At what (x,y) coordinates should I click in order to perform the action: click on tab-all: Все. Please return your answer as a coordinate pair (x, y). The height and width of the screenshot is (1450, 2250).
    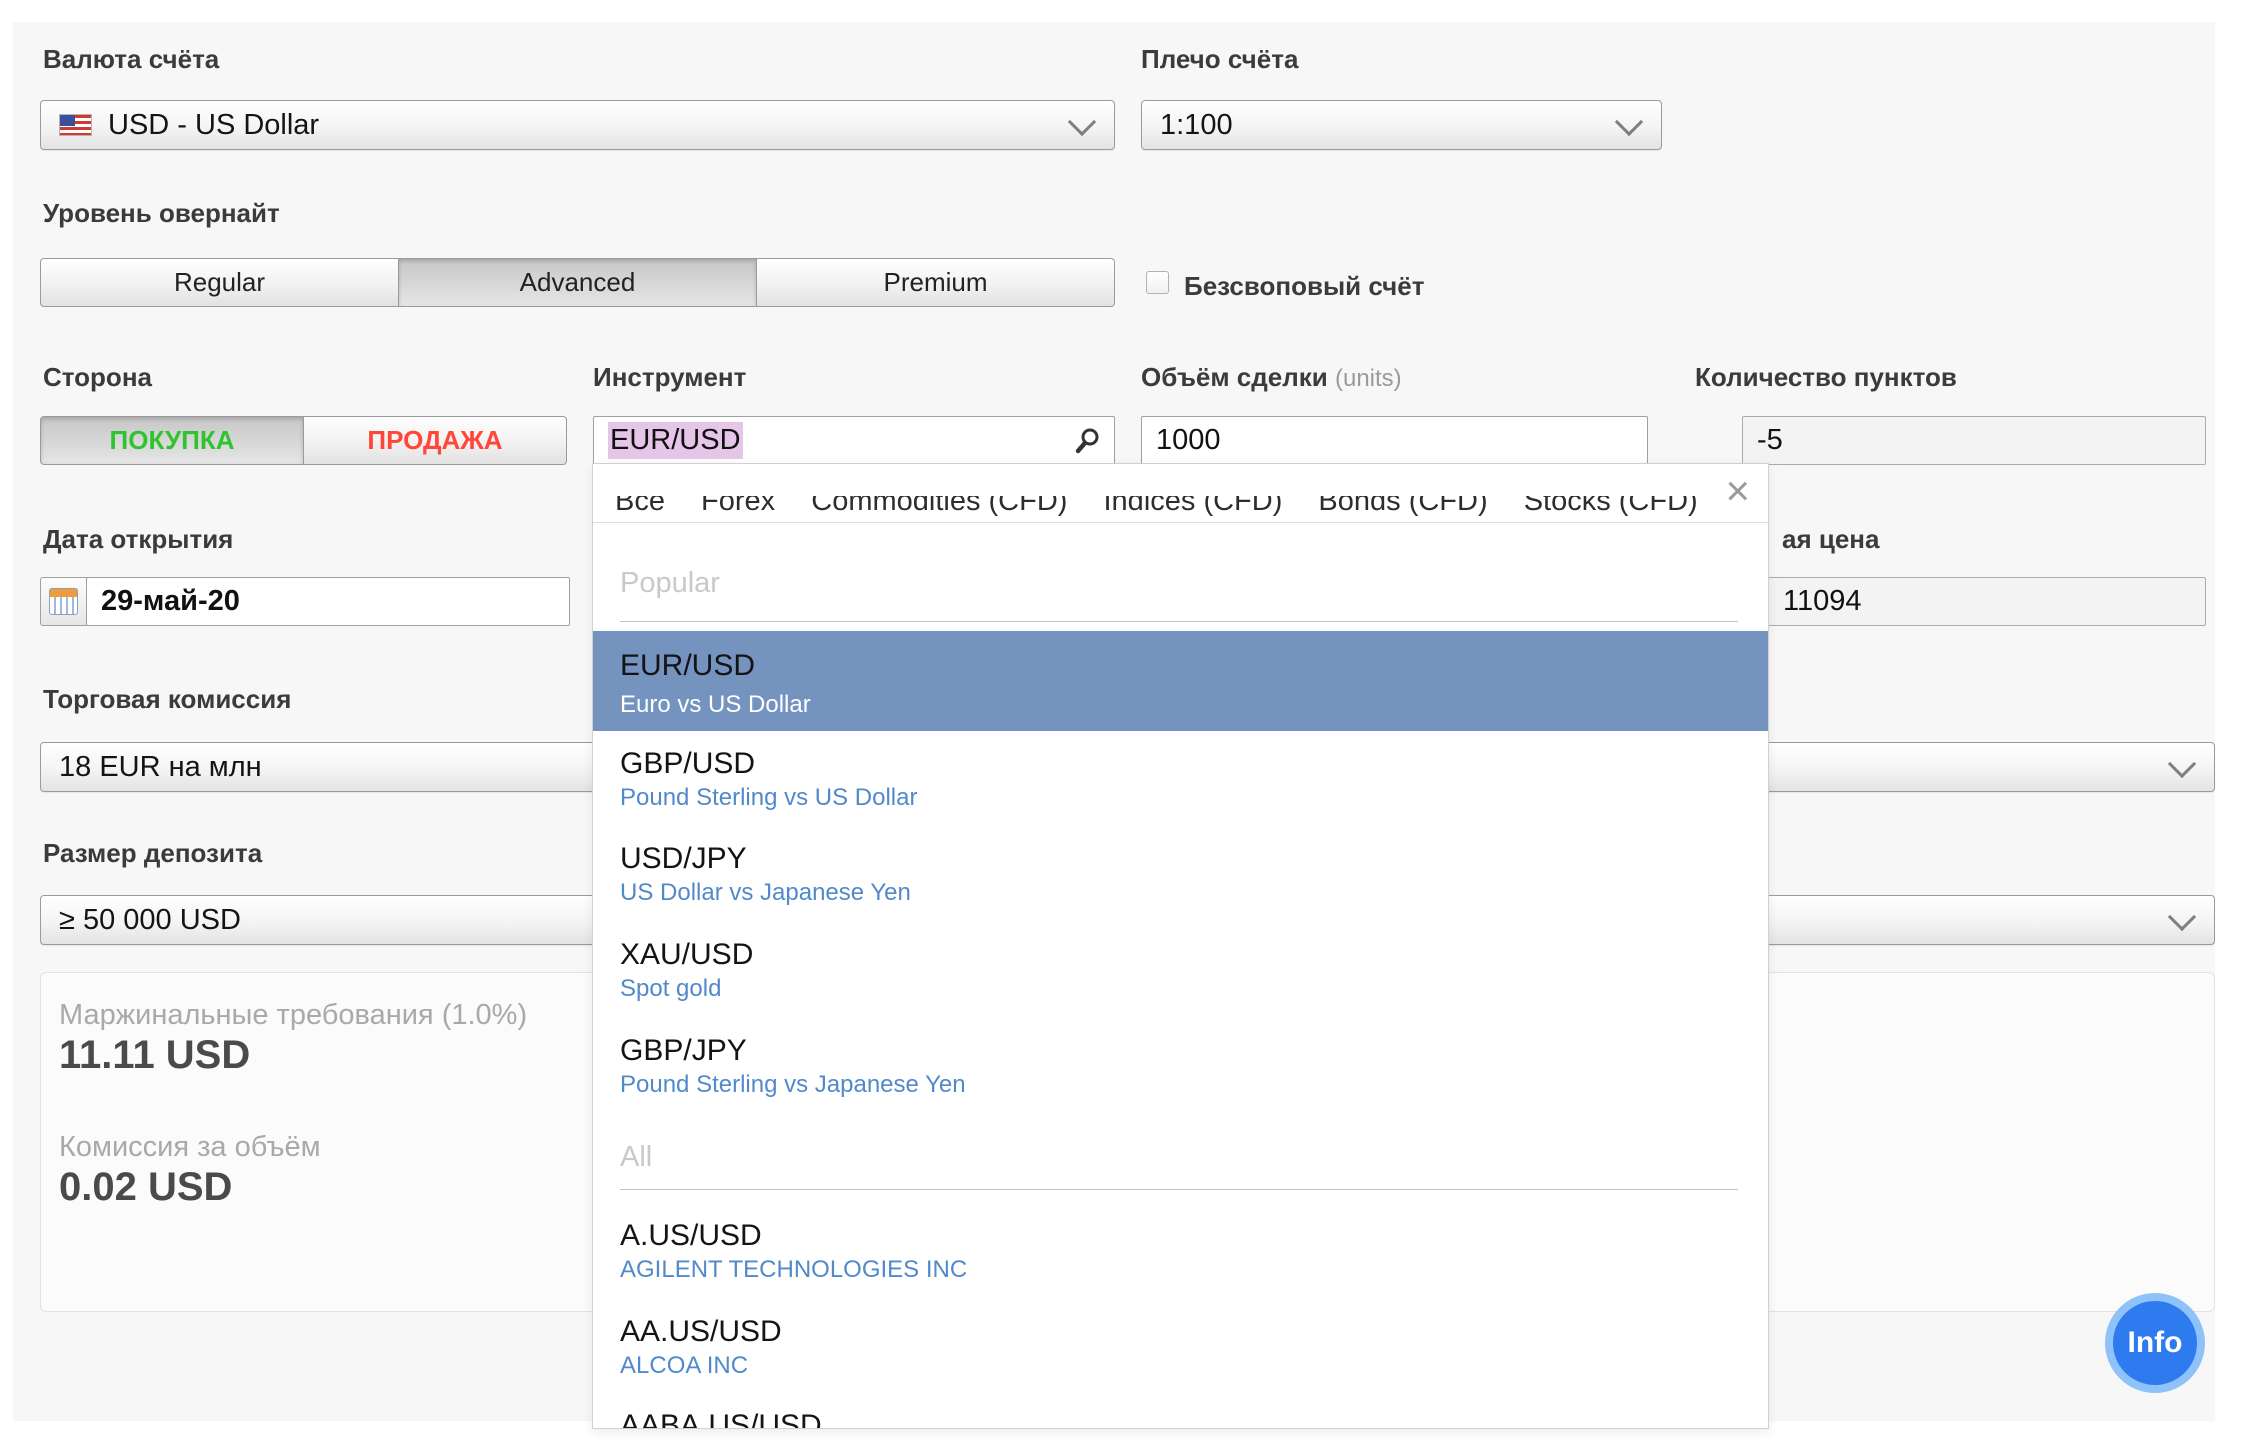
    Looking at the image, I should click on (640, 506).